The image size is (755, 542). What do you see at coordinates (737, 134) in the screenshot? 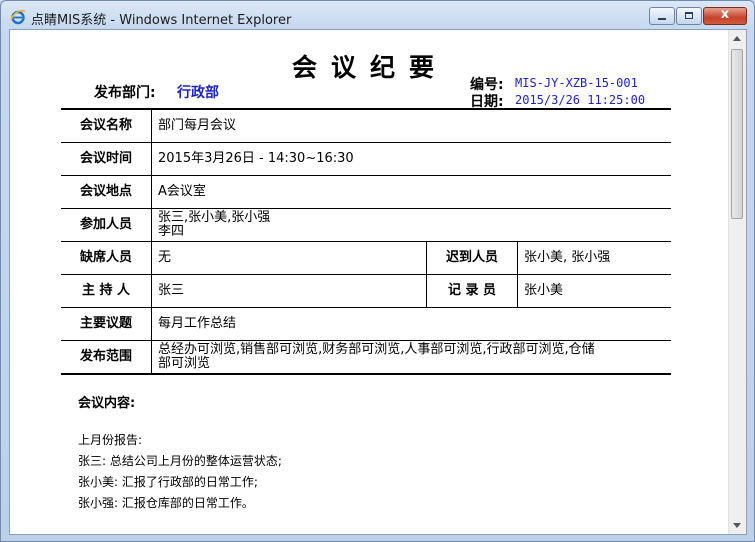
I see `scroll-thumb` at bounding box center [737, 134].